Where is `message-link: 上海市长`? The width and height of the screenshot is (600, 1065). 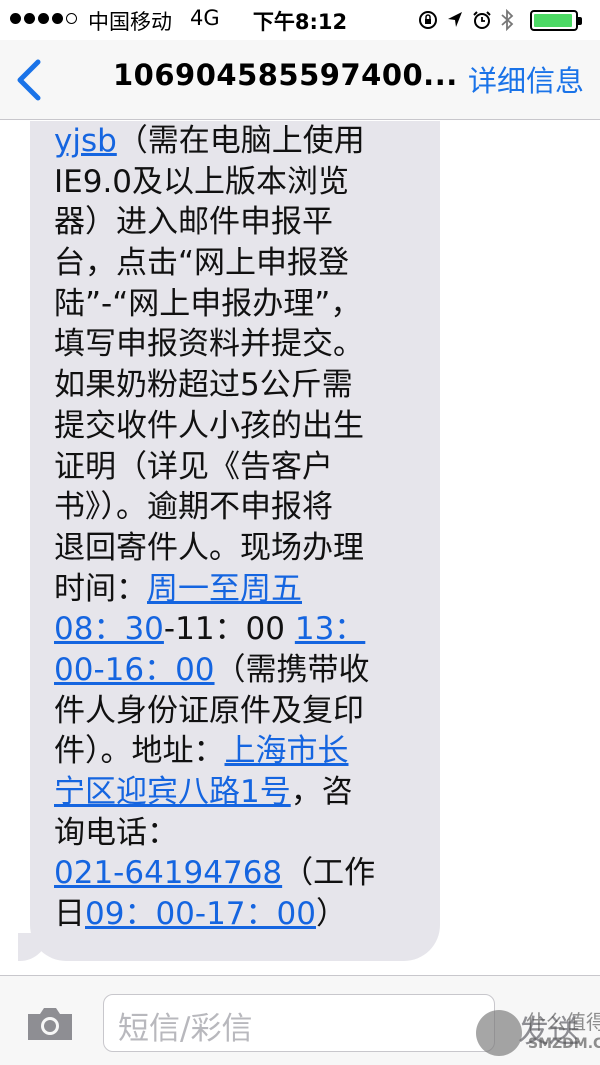
message-link: 上海市长 is located at coordinates (287, 751).